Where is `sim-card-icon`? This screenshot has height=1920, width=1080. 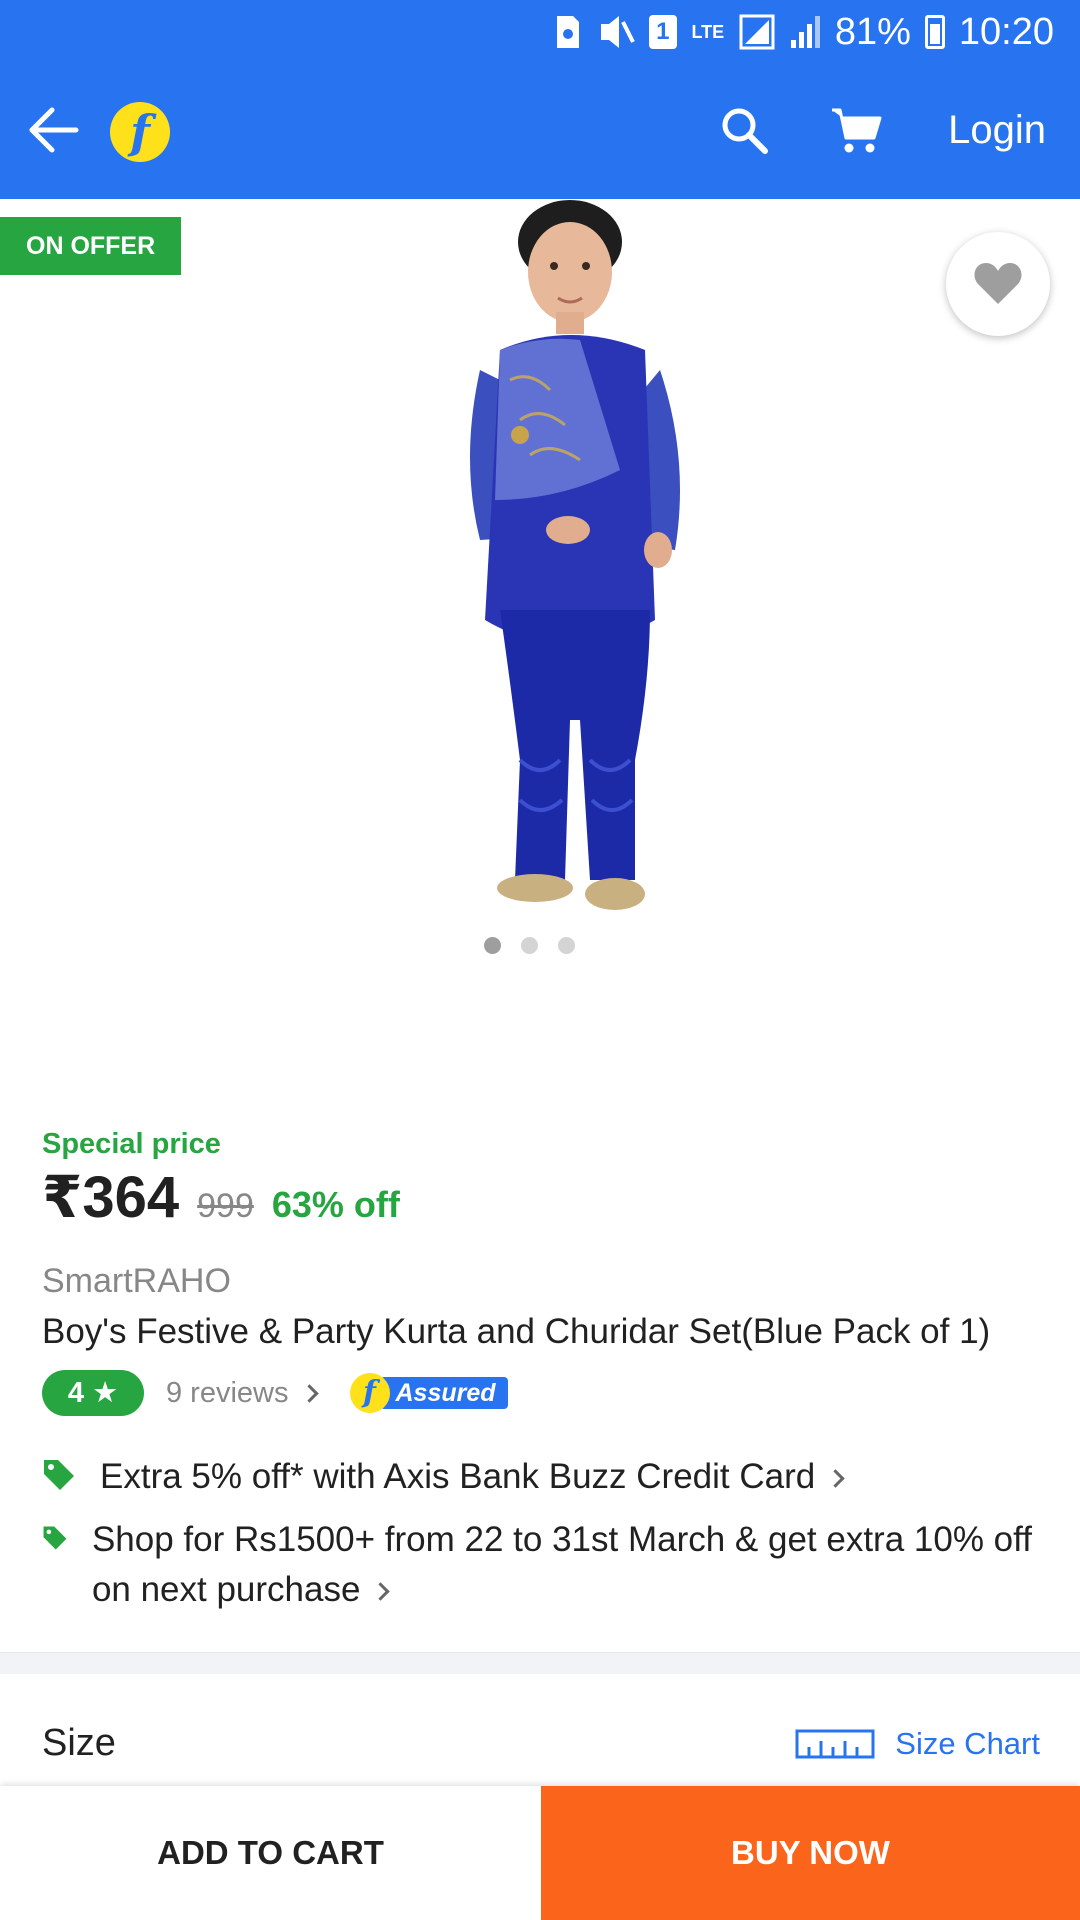 sim-card-icon is located at coordinates (567, 32).